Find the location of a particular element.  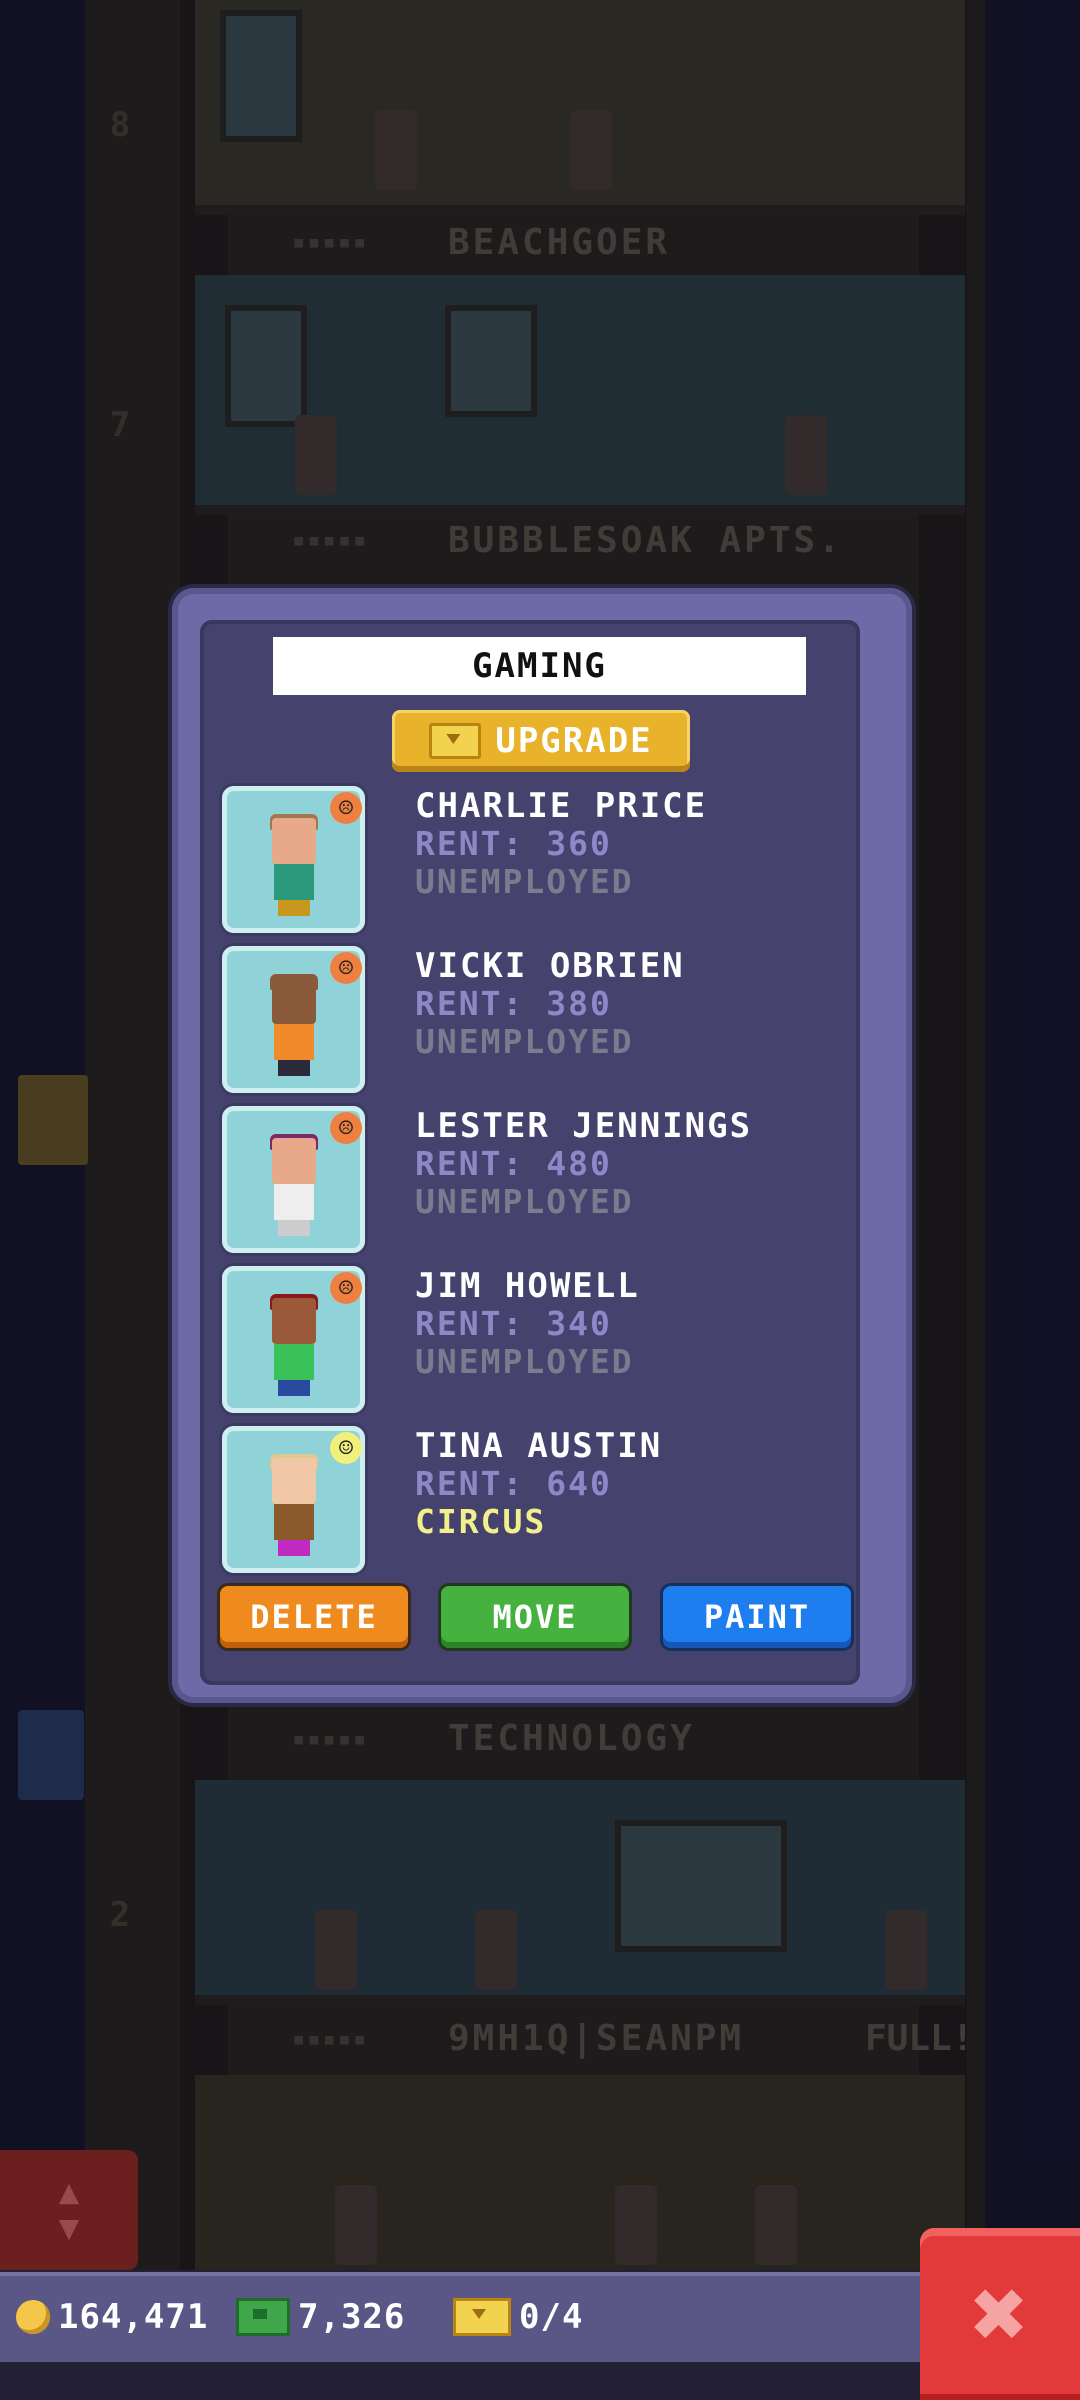

close-icon: ✖ is located at coordinates (1000, 2314).